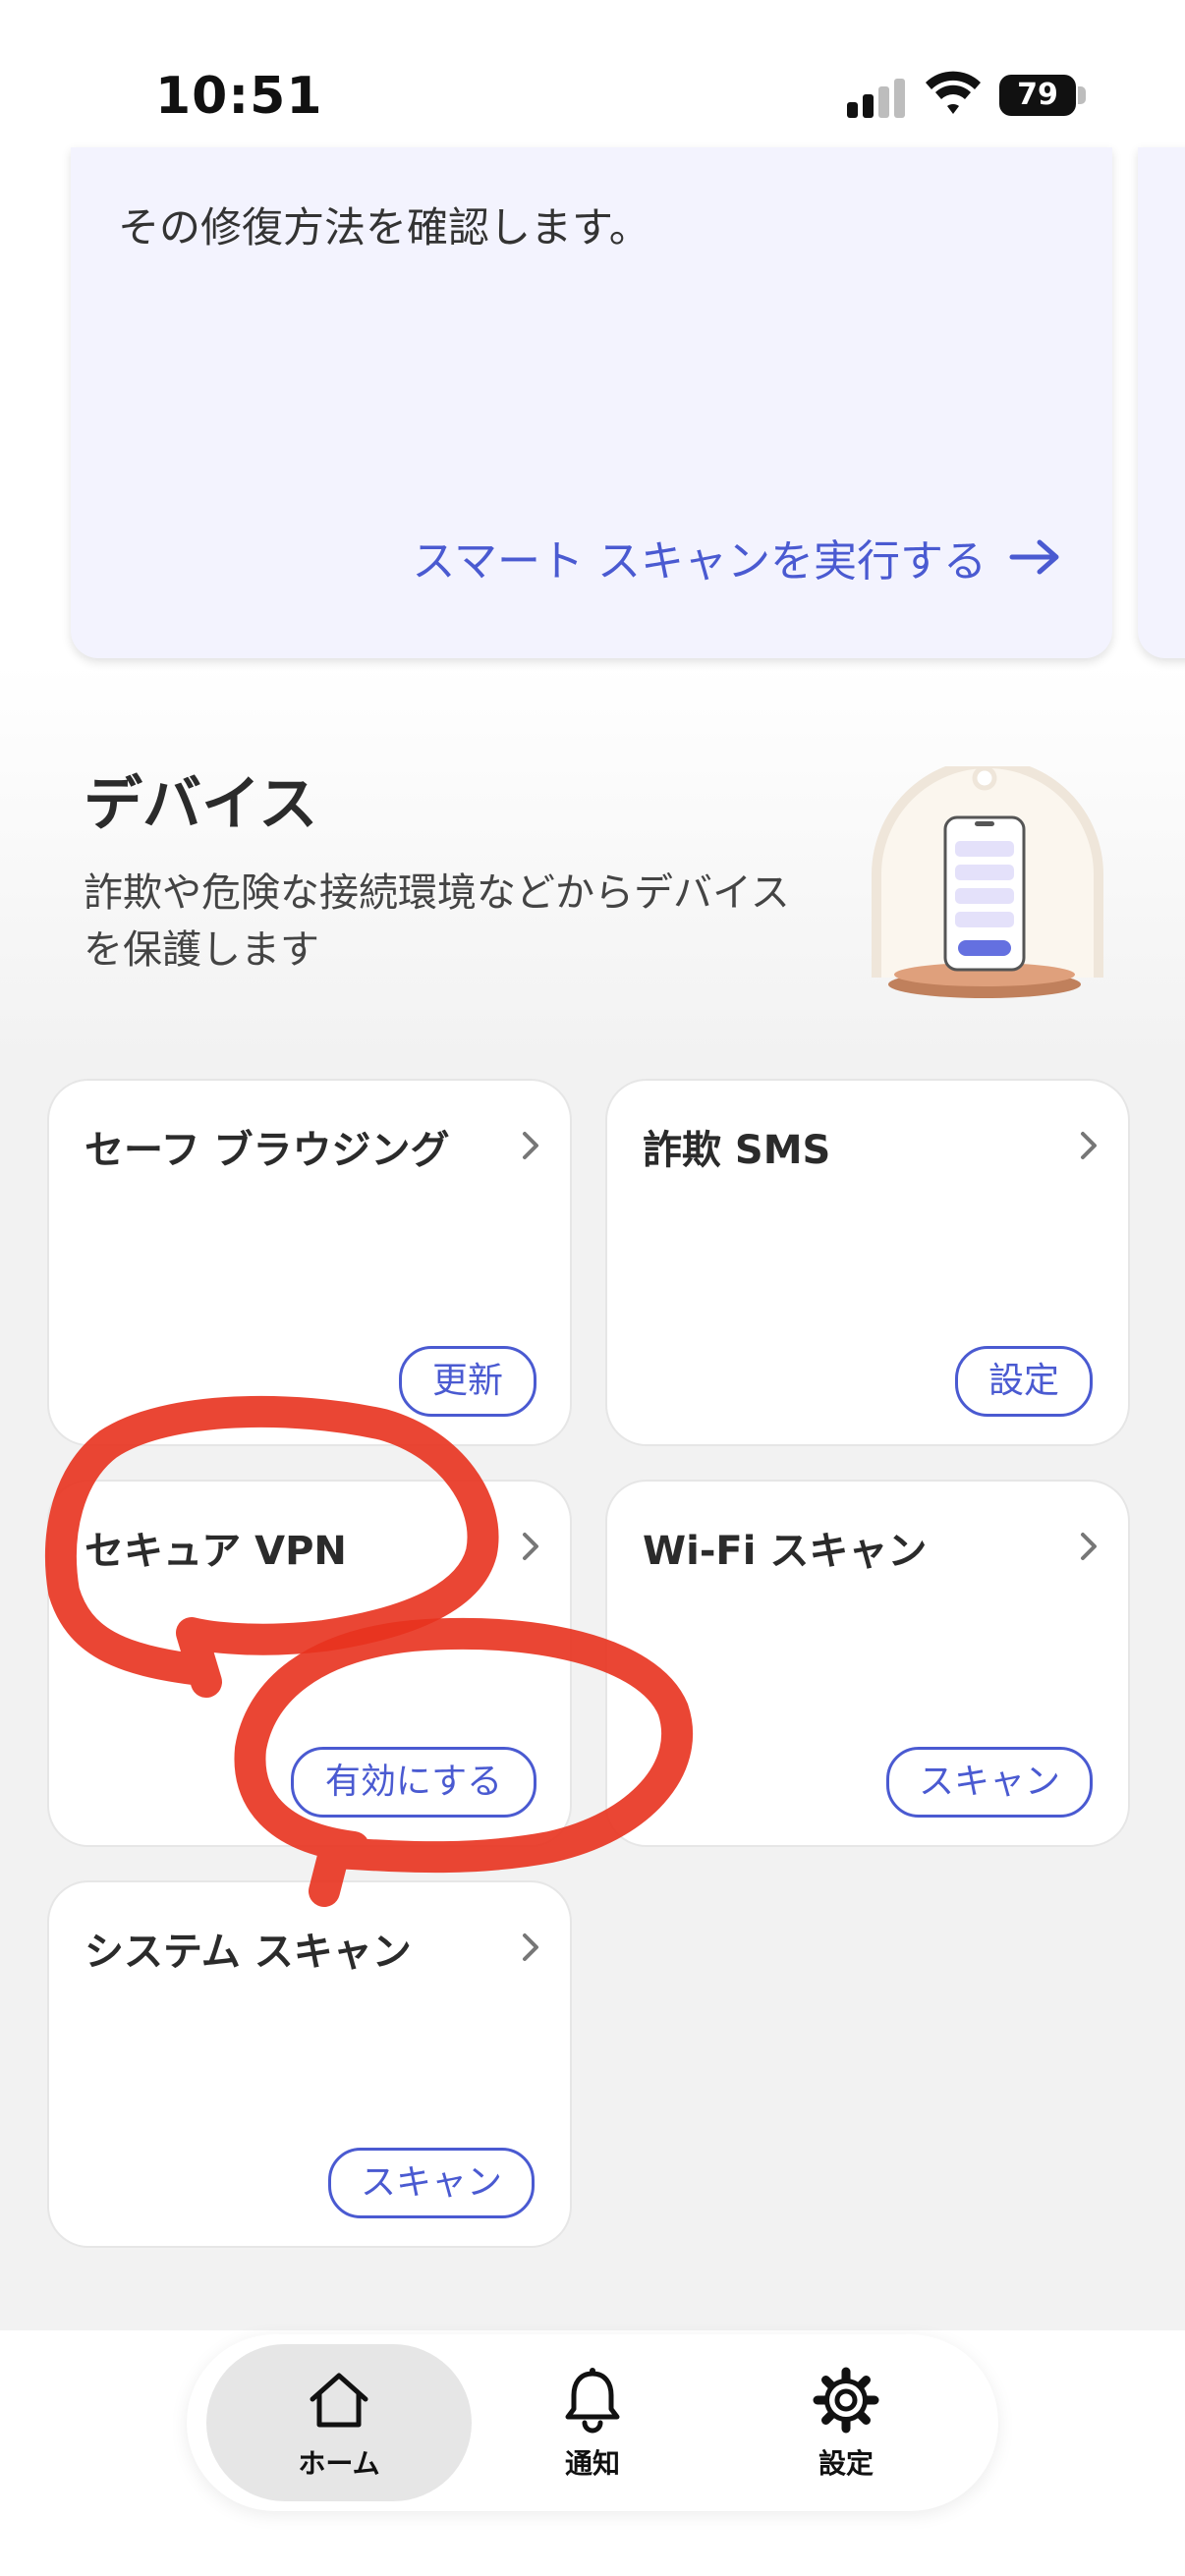 This screenshot has width=1185, height=2576. Describe the element at coordinates (988, 882) in the screenshot. I see `phone-illustration` at that location.